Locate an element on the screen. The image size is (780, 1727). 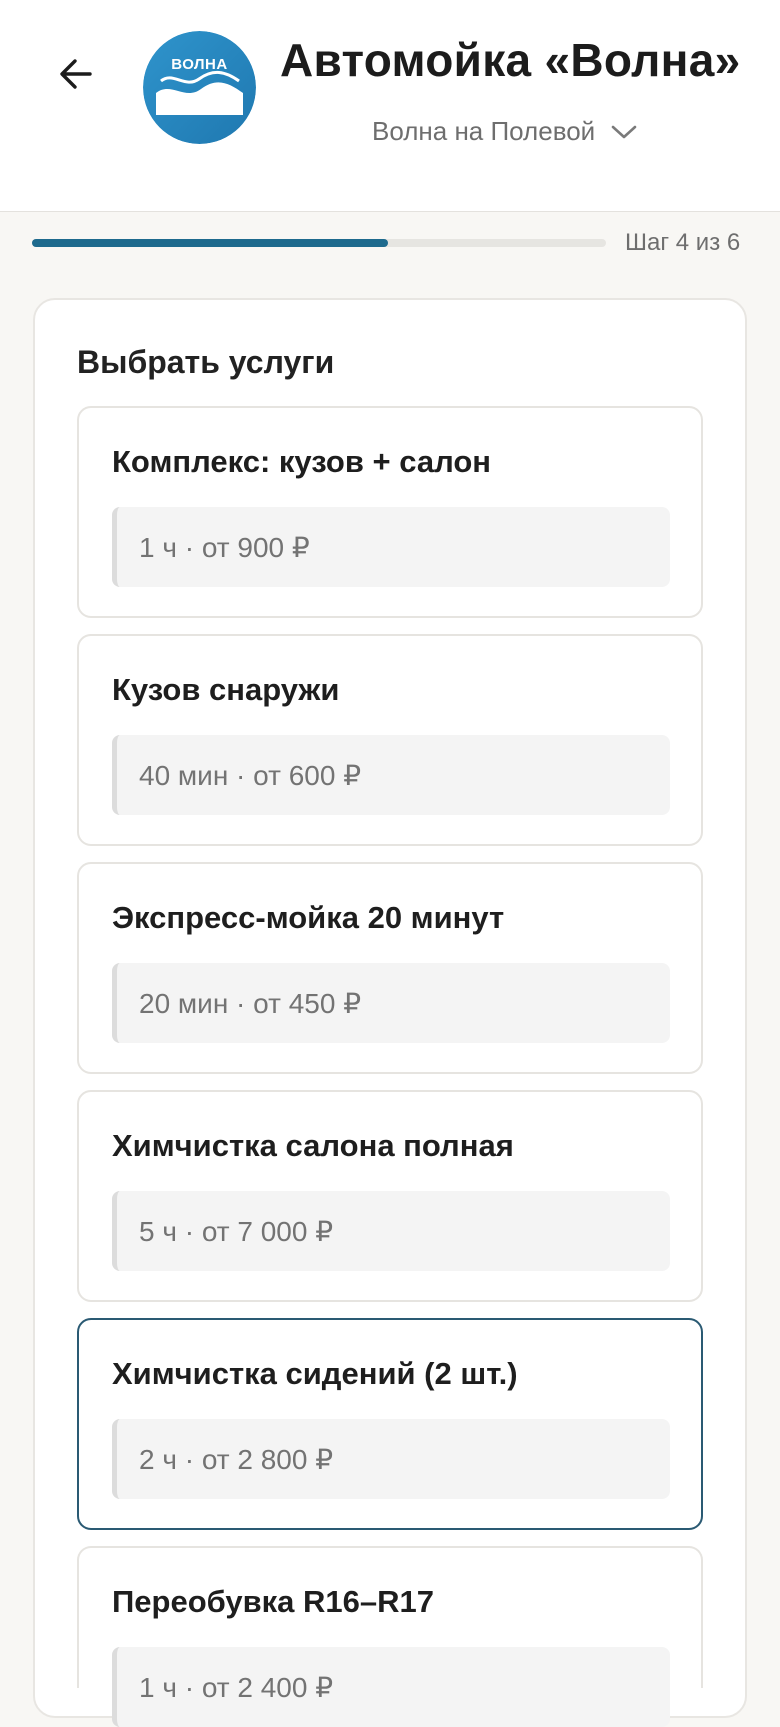
service-name: Химчистка сидений (2 шт.) is located at coordinates (315, 1373).